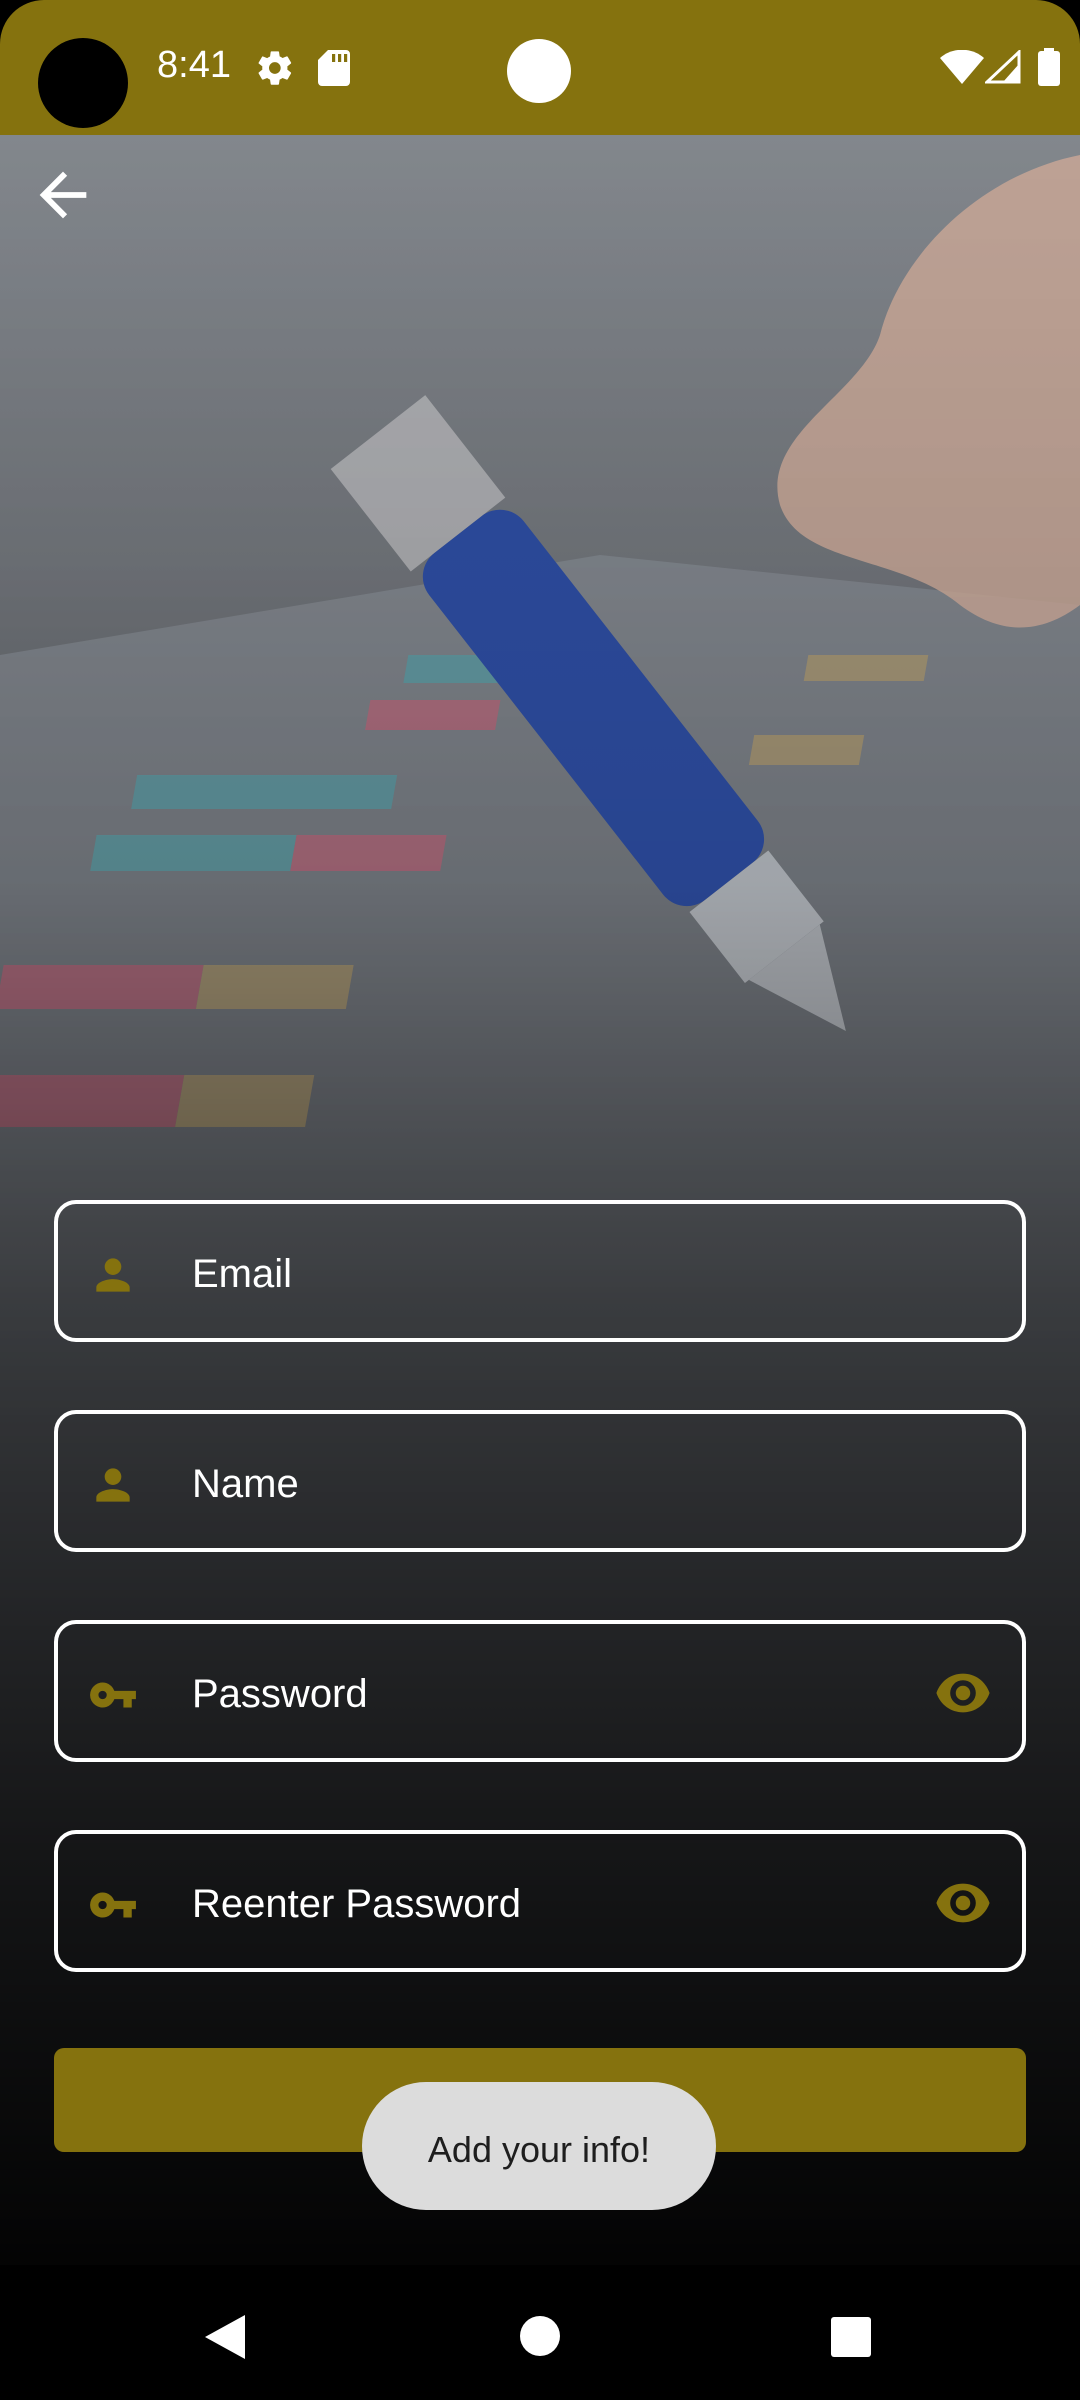 Image resolution: width=1080 pixels, height=2400 pixels. Describe the element at coordinates (225, 2337) in the screenshot. I see `nav-back-icon` at that location.